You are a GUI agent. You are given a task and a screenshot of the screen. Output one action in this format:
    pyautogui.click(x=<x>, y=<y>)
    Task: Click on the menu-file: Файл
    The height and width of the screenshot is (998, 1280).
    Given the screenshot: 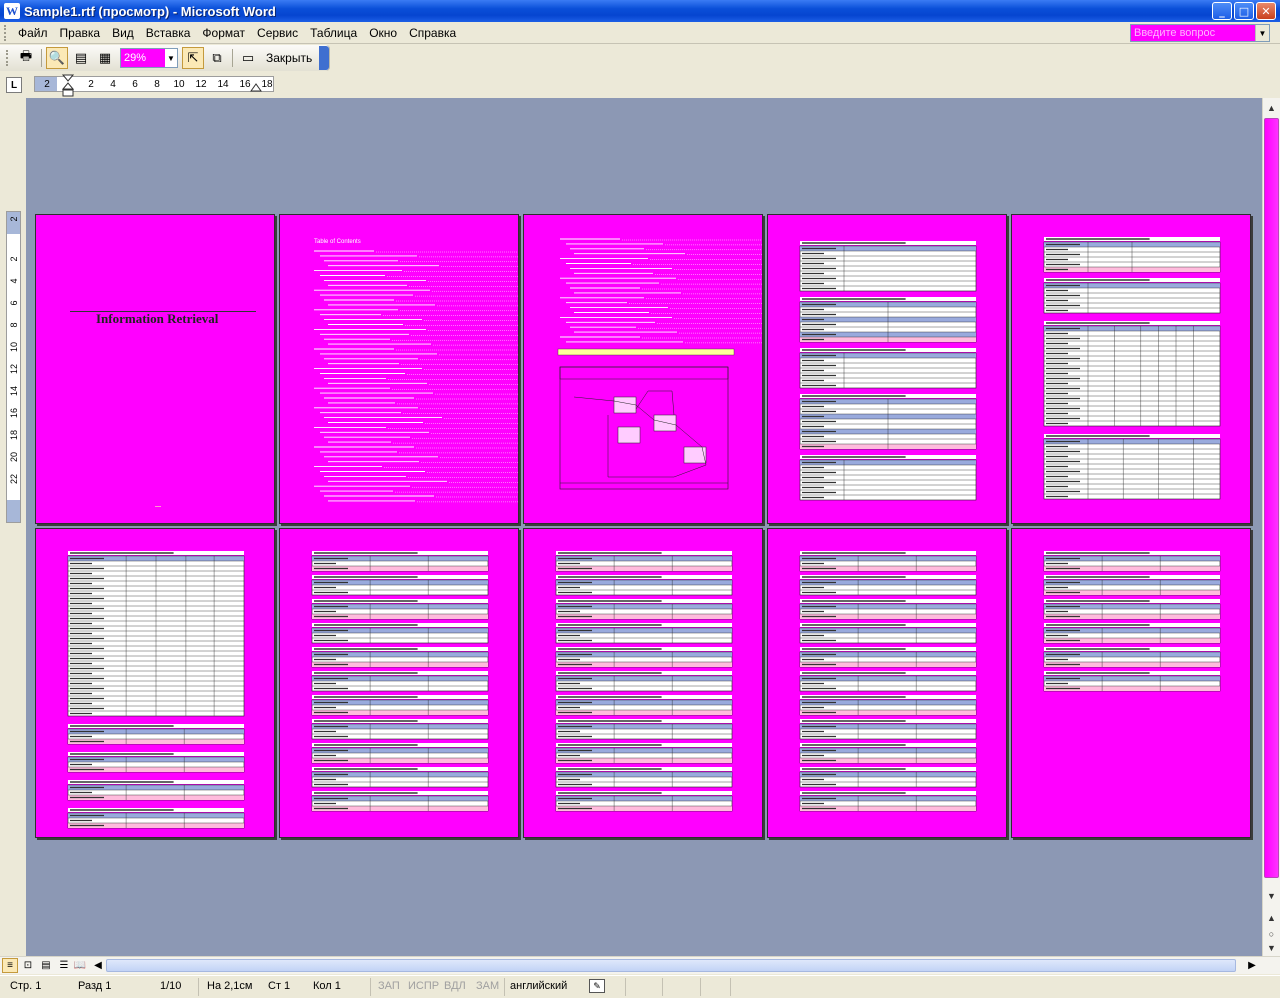 What is the action you would take?
    pyautogui.click(x=33, y=33)
    